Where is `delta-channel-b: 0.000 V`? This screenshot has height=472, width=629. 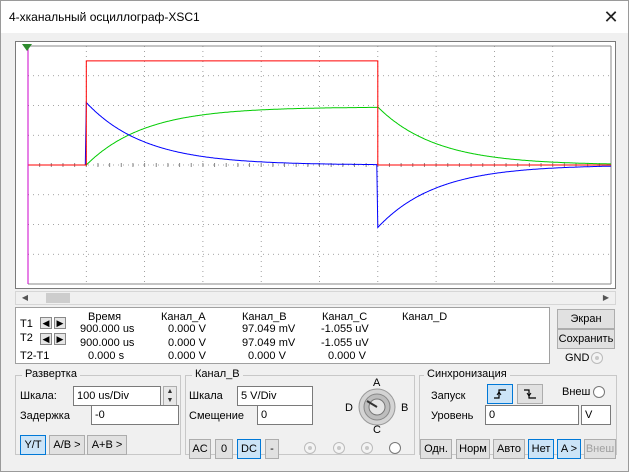 delta-channel-b: 0.000 V is located at coordinates (267, 356).